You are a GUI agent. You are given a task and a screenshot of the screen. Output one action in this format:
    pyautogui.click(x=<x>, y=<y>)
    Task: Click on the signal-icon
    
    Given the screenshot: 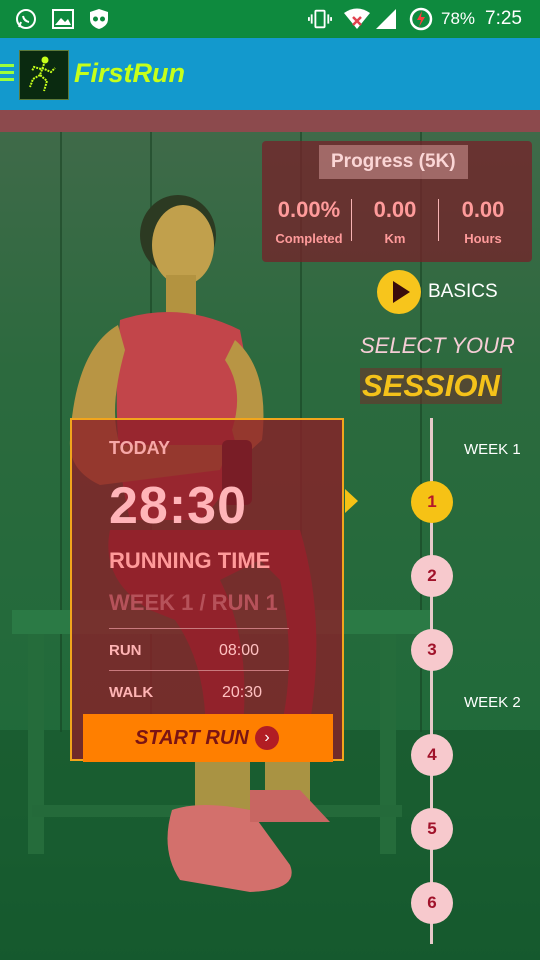 What is the action you would take?
    pyautogui.click(x=386, y=19)
    